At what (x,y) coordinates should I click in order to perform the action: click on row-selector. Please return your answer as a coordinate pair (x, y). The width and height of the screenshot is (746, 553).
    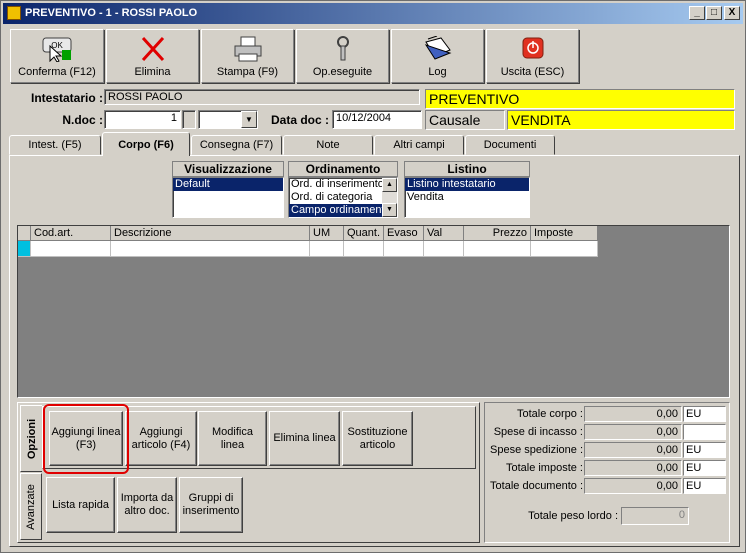
    Looking at the image, I should click on (24, 249).